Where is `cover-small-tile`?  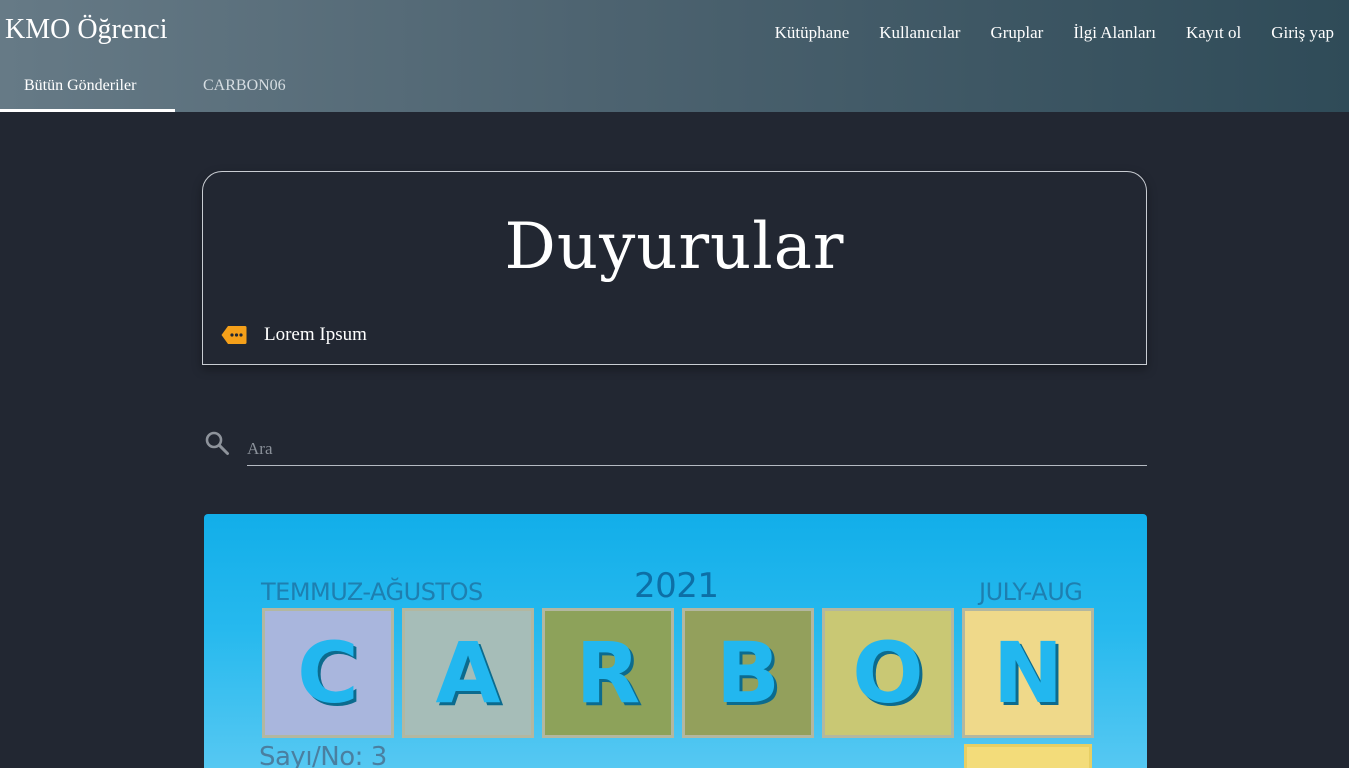
cover-small-tile is located at coordinates (1028, 756).